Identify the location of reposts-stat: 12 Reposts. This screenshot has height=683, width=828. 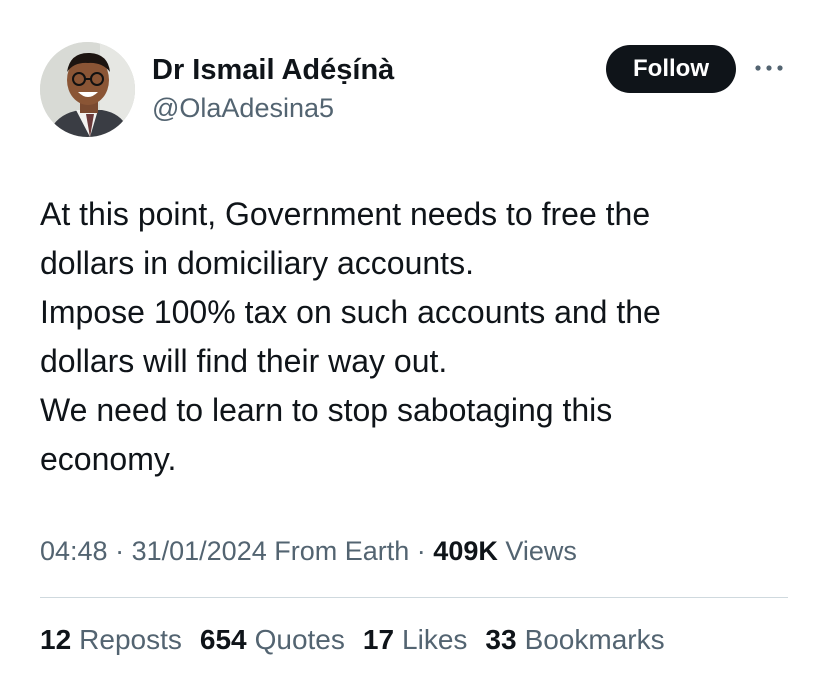
(111, 640).